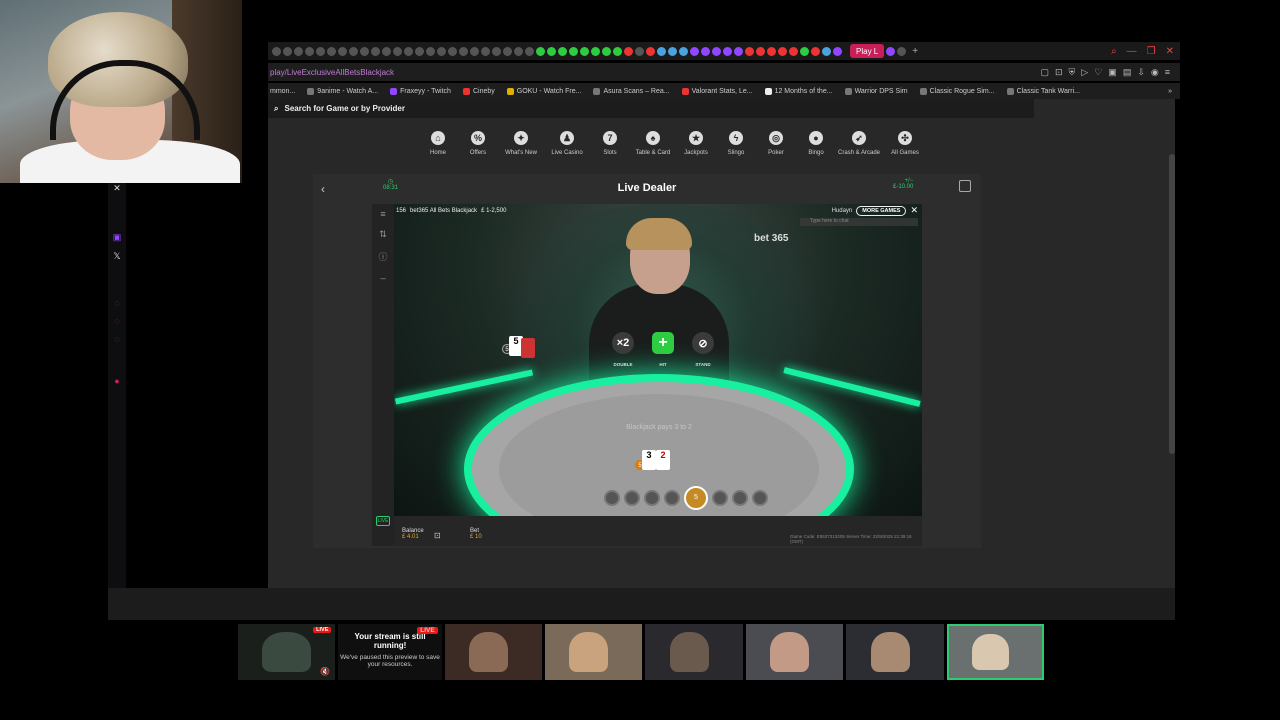  I want to click on bookmark-item: Cineby, so click(478, 91).